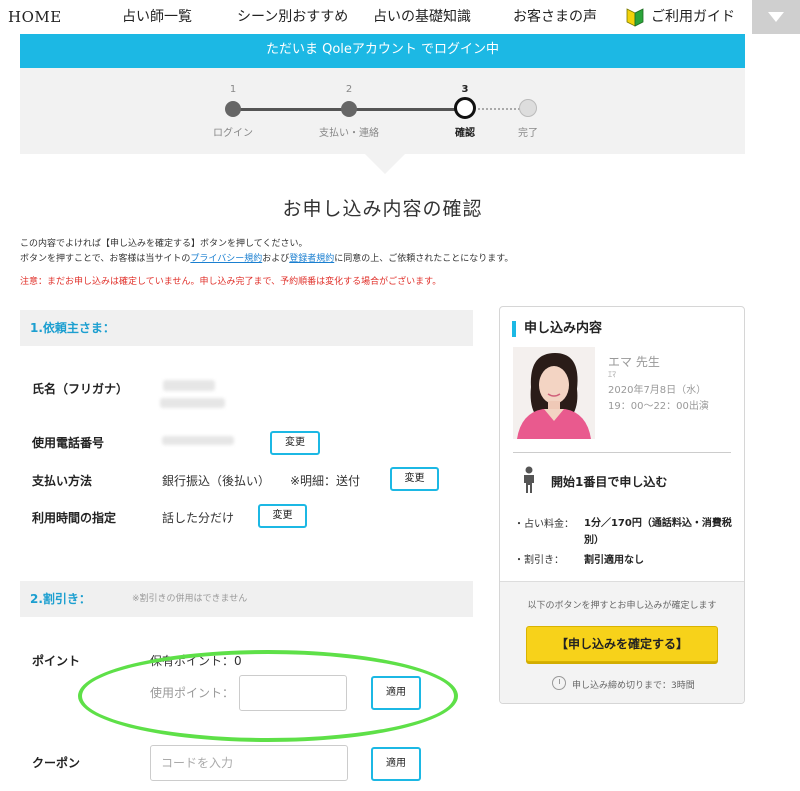  I want to click on fee-label: ・占い料金：, so click(544, 524).